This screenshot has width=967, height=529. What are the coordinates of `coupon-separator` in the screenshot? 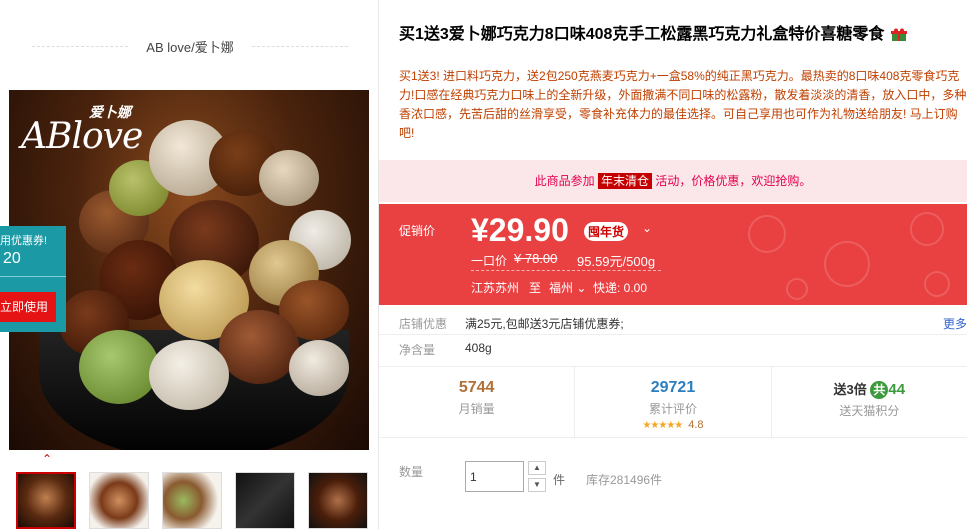 It's located at (33, 276).